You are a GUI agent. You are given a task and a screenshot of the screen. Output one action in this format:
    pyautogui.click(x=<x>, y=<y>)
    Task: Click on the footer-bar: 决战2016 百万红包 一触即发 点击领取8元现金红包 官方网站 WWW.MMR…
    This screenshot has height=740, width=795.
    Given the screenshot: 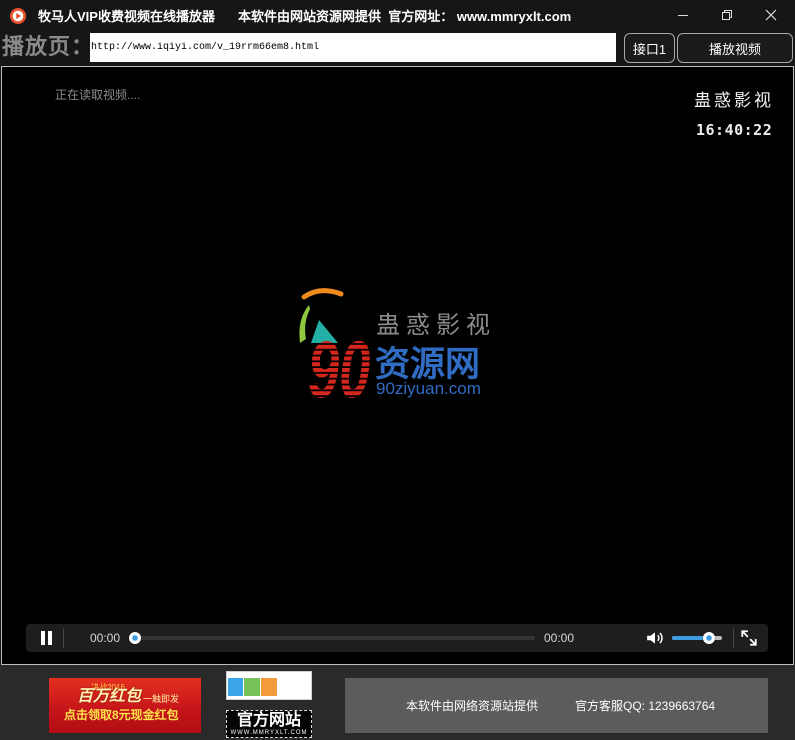 What is the action you would take?
    pyautogui.click(x=397, y=702)
    